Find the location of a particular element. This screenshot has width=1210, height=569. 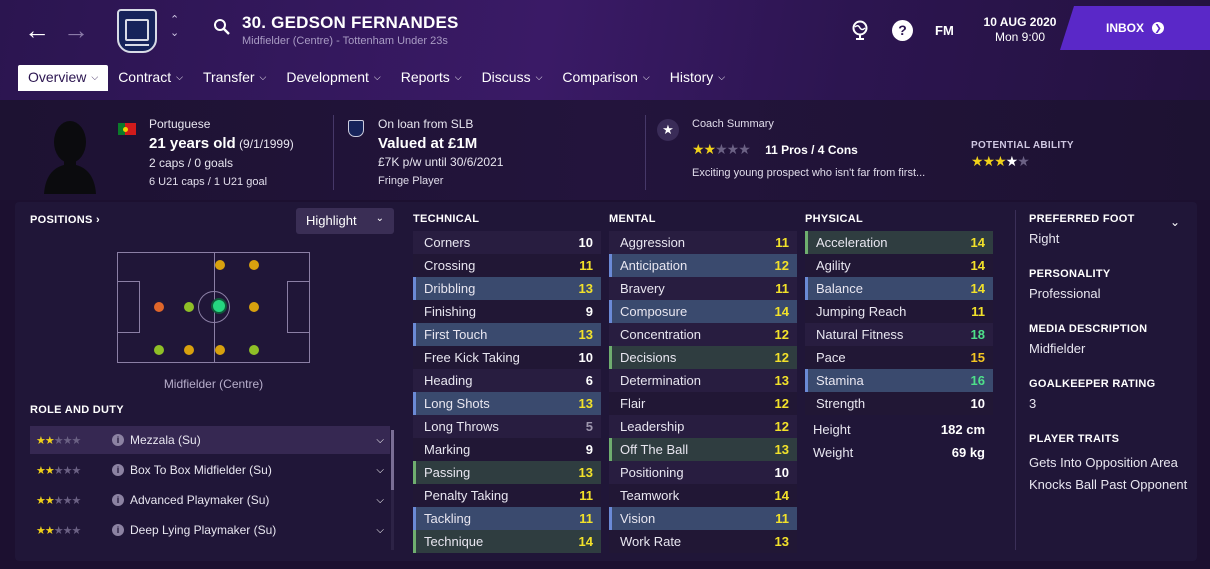

highlight-dropdown: Highlight ⌄ is located at coordinates (345, 221).